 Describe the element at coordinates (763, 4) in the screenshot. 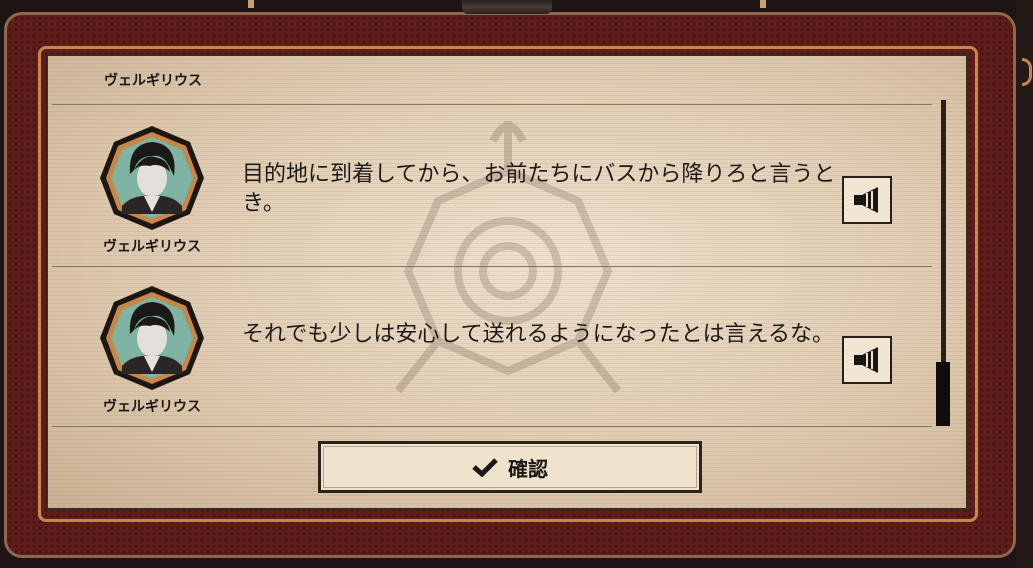

I see `frame-notch-right` at that location.